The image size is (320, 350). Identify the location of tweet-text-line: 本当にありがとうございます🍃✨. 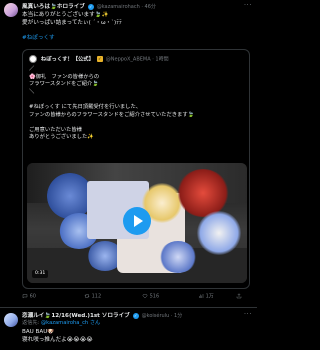
(65, 15).